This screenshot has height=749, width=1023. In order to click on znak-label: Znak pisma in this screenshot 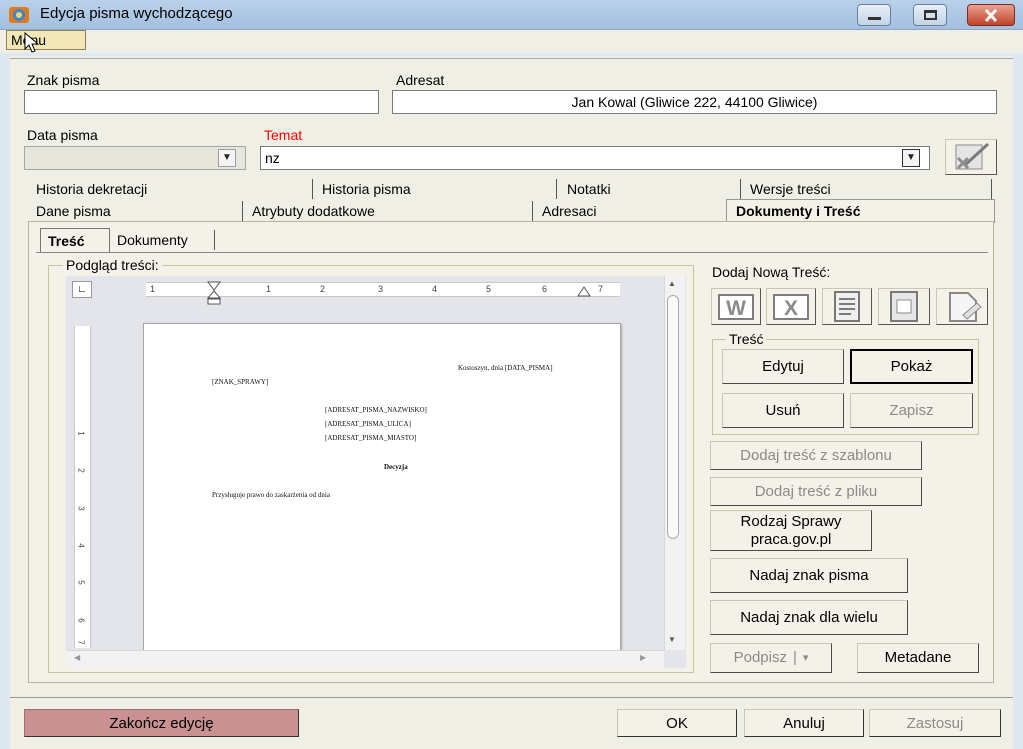, I will do `click(63, 80)`.